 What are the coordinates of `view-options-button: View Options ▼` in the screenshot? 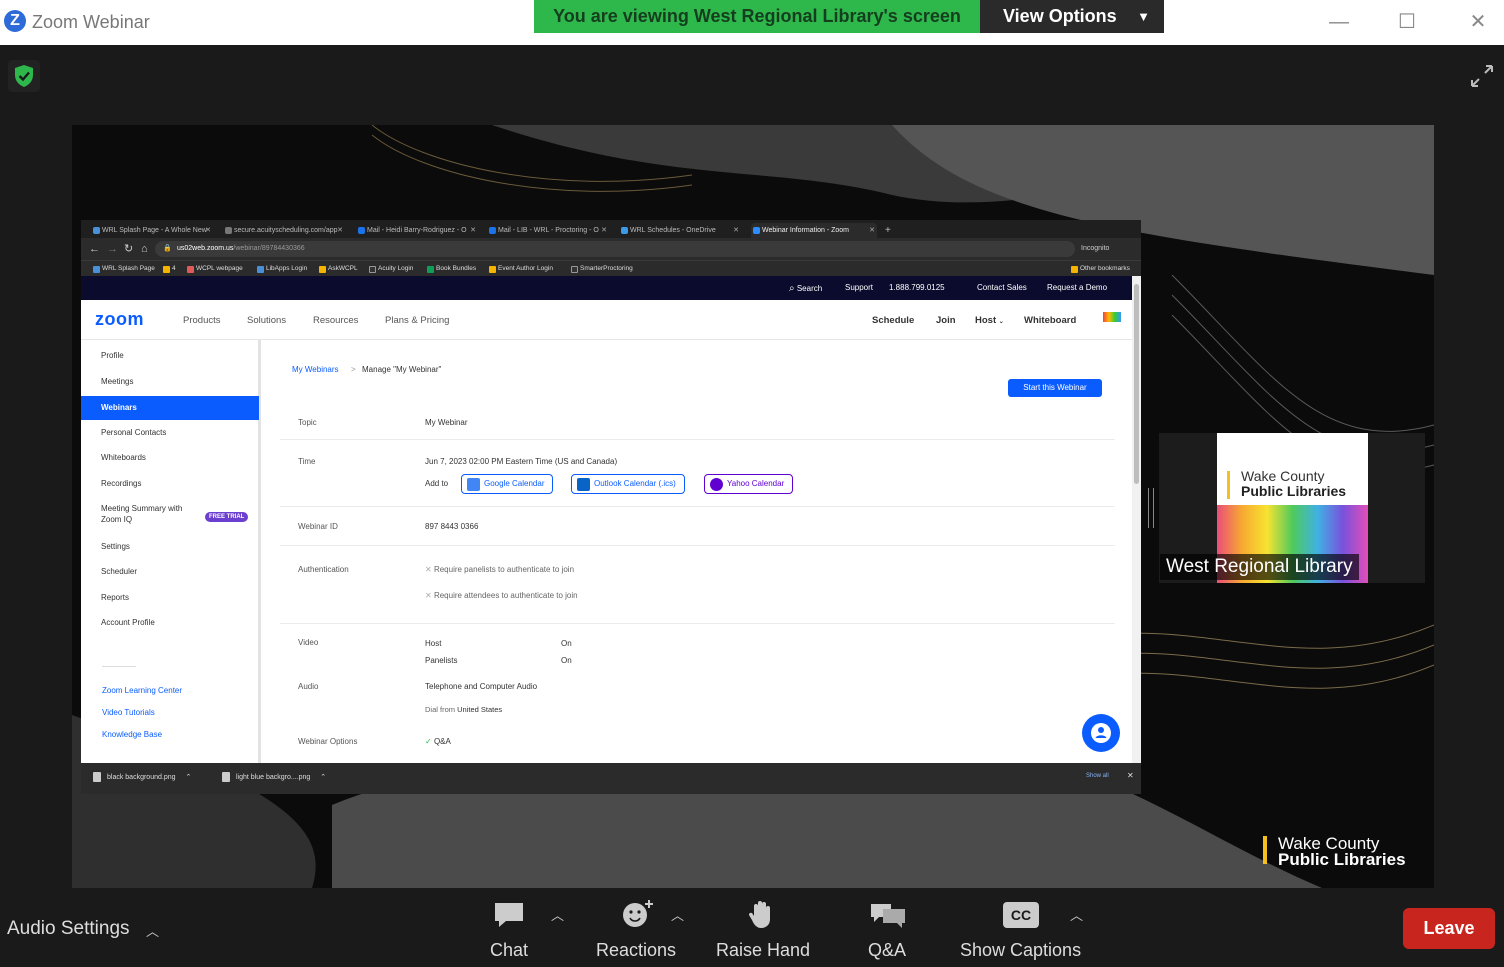 It's located at (1072, 16).